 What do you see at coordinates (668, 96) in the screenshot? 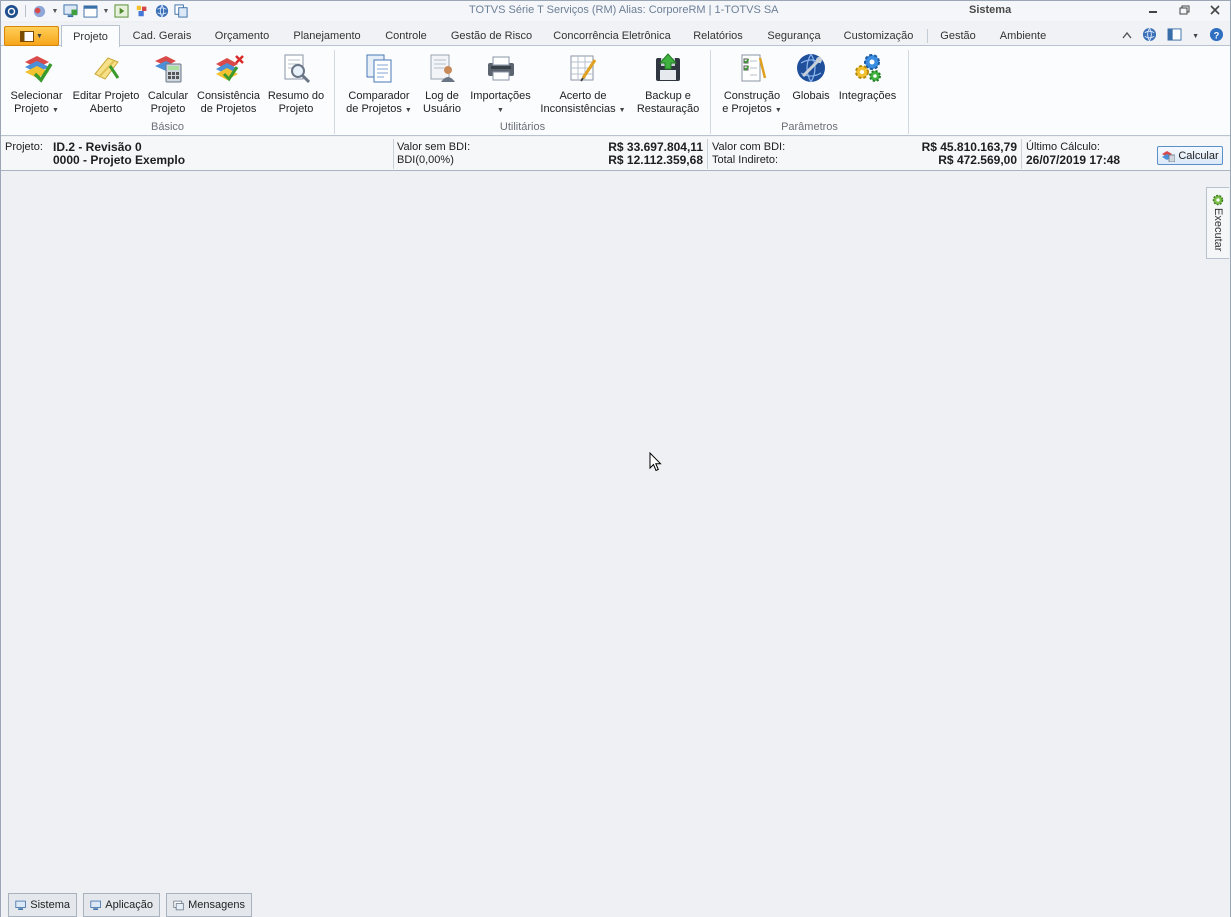
I see `button-label: Backup e` at bounding box center [668, 96].